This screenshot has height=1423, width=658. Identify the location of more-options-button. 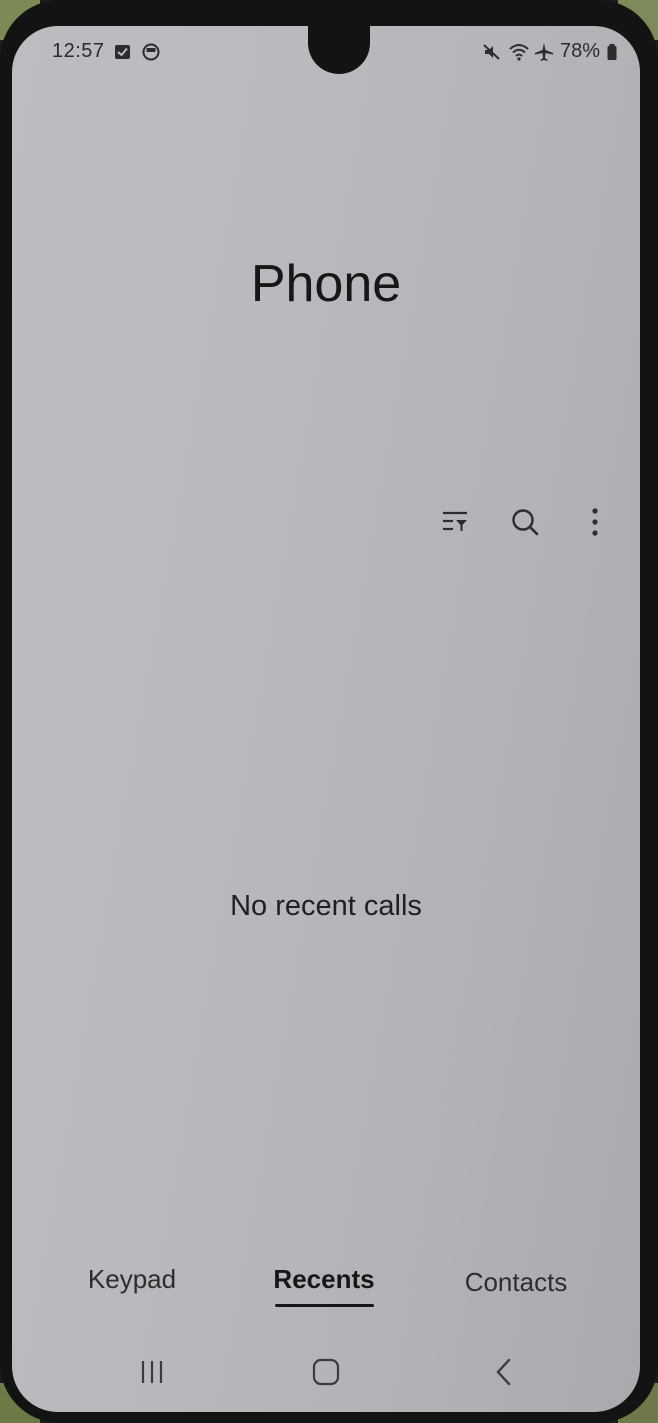
(595, 524).